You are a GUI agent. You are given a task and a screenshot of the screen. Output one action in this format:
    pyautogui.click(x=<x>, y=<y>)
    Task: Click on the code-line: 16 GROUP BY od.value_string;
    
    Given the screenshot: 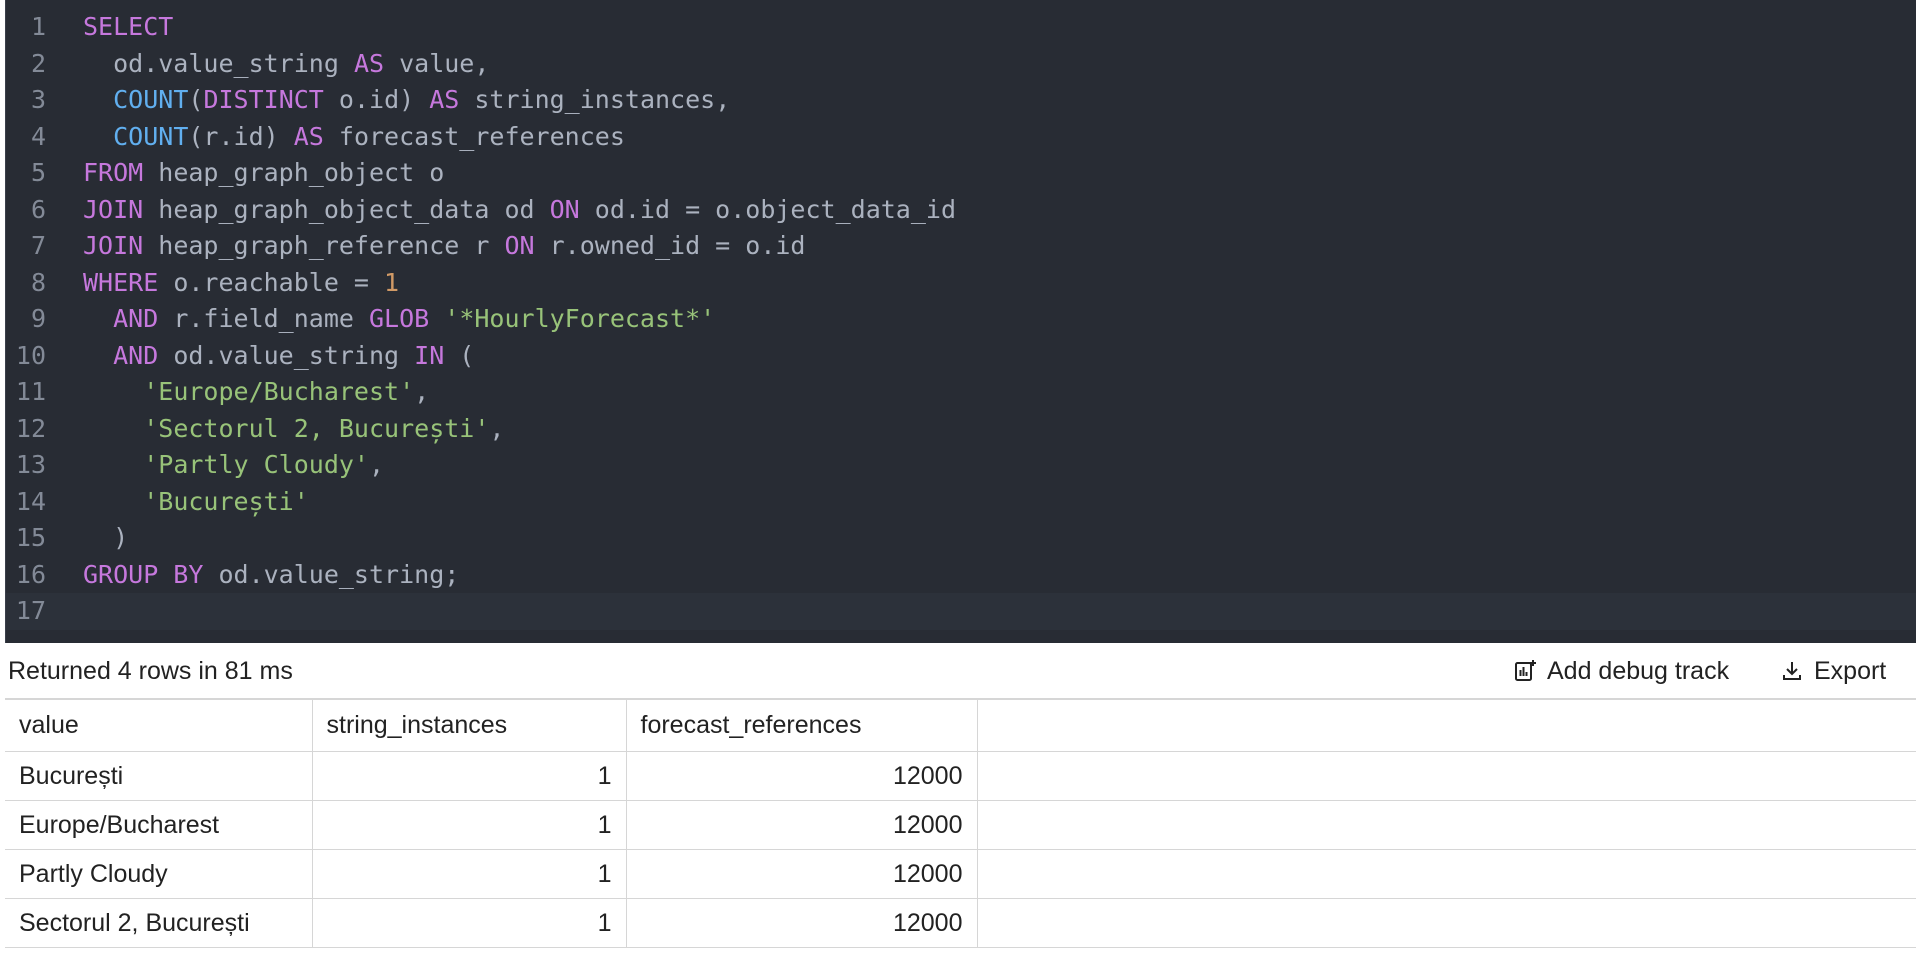 What is the action you would take?
    pyautogui.click(x=961, y=575)
    